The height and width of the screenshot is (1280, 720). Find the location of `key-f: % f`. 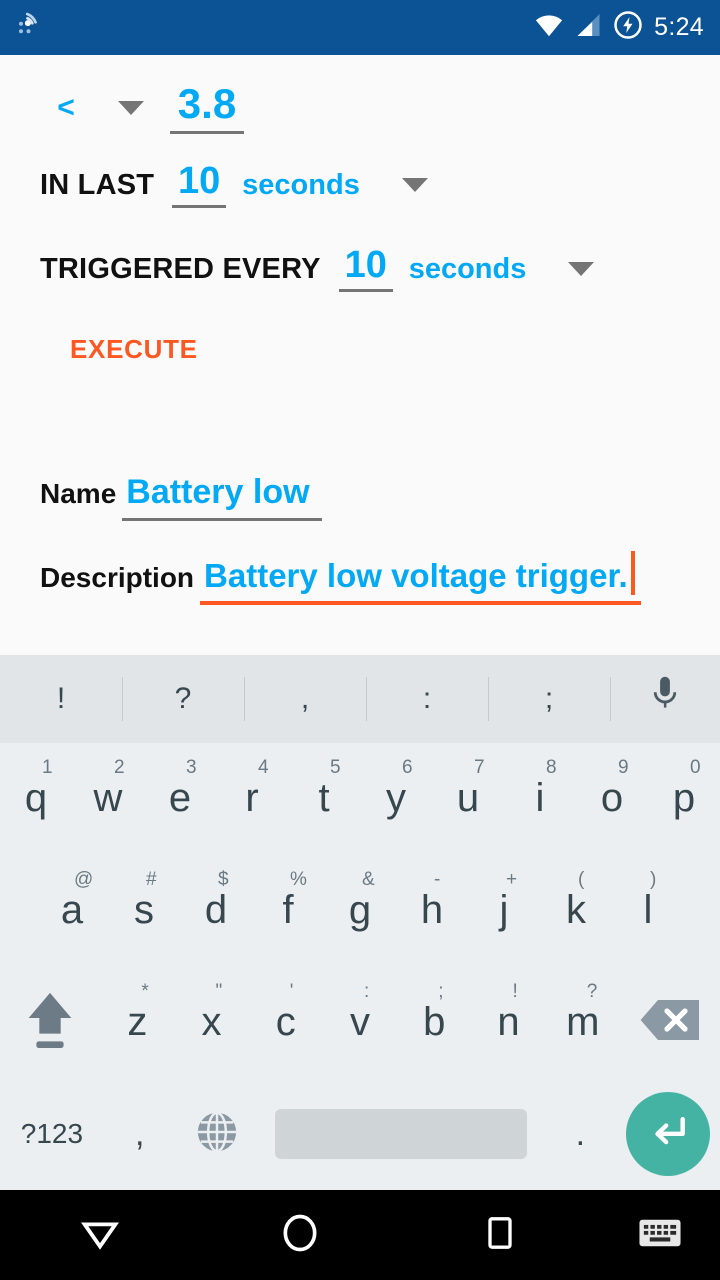

key-f: % f is located at coordinates (288, 911).